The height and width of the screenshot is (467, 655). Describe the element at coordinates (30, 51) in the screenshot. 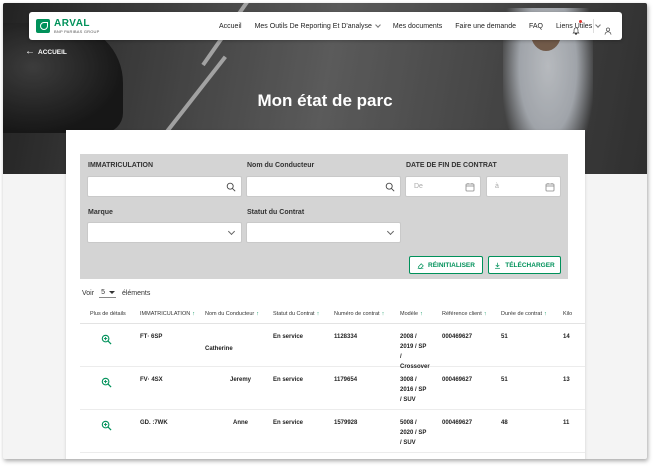

I see `arrow-left-icon: ←` at that location.